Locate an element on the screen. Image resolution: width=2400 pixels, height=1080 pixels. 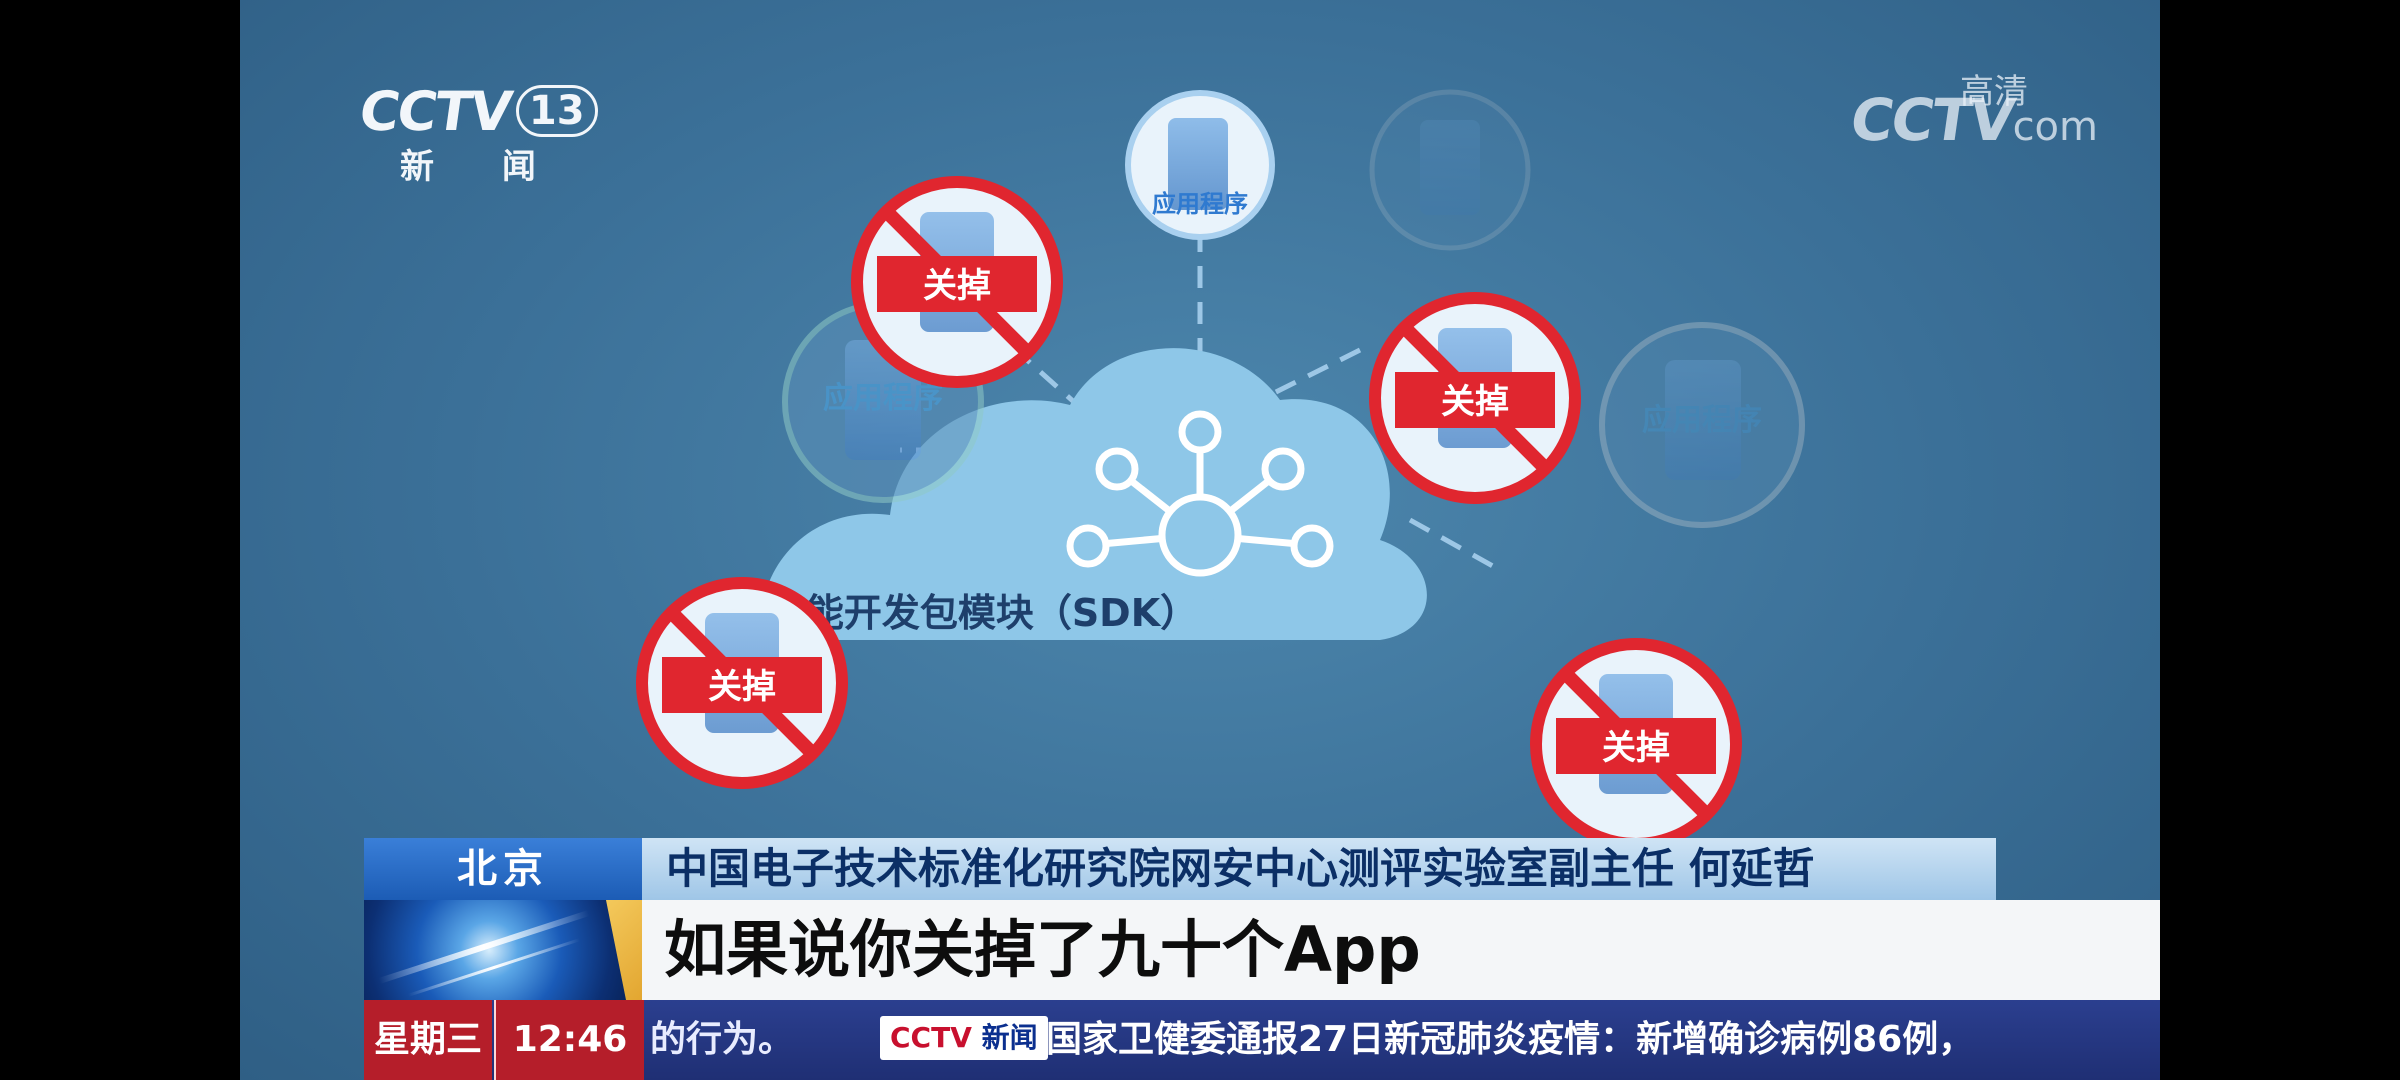
ticker-time: 12:46 is located at coordinates (569, 1040).